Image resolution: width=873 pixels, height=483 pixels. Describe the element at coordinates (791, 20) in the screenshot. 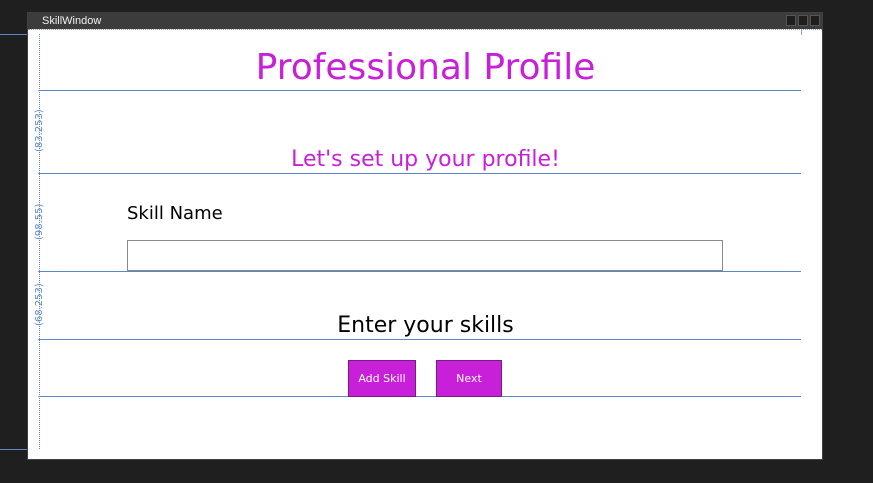

I see `minimize-button` at that location.